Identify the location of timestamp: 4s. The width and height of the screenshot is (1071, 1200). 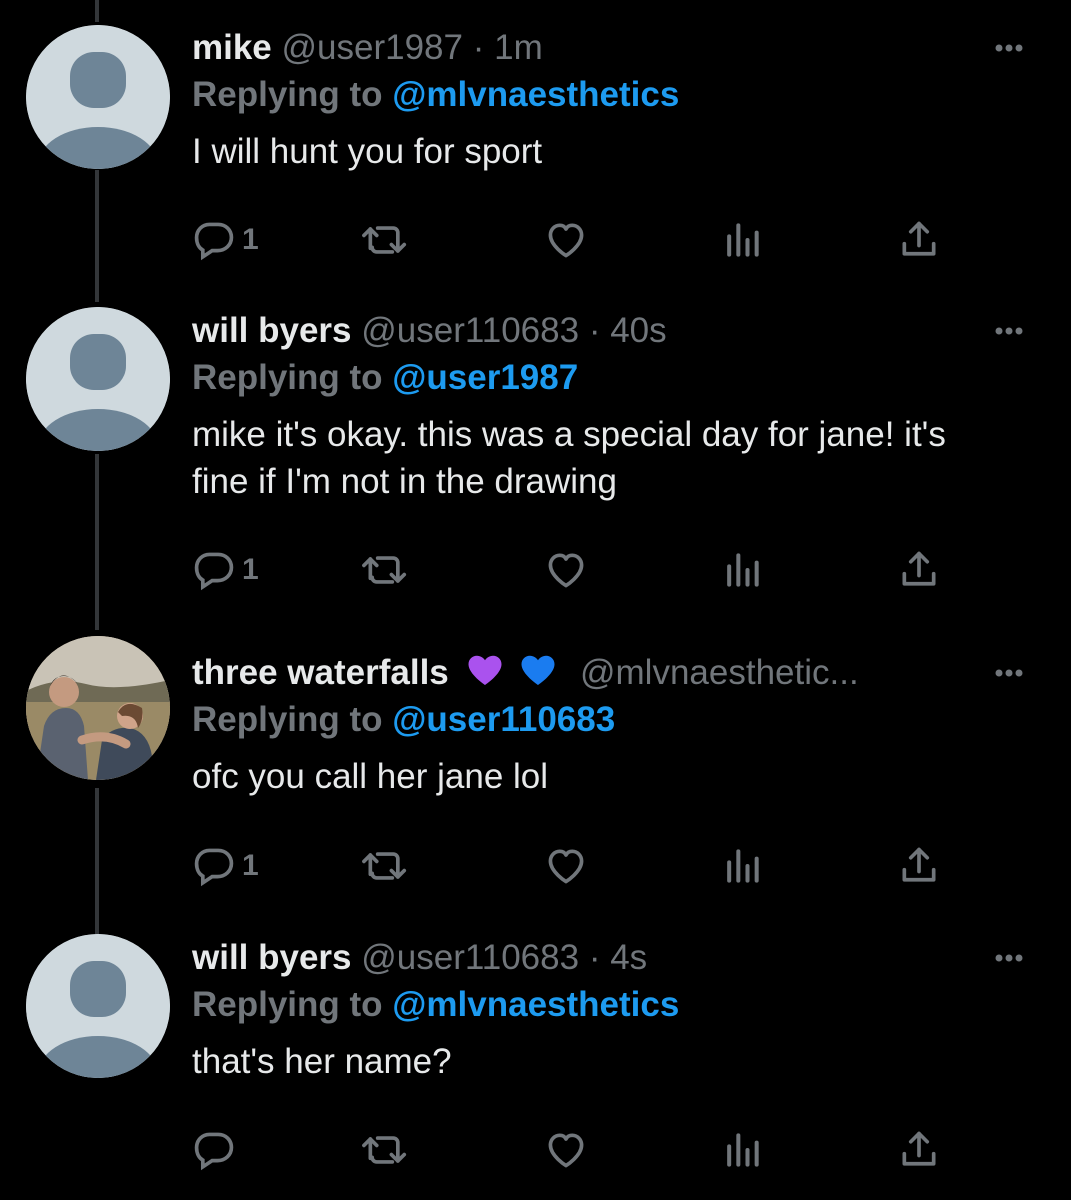
(628, 957).